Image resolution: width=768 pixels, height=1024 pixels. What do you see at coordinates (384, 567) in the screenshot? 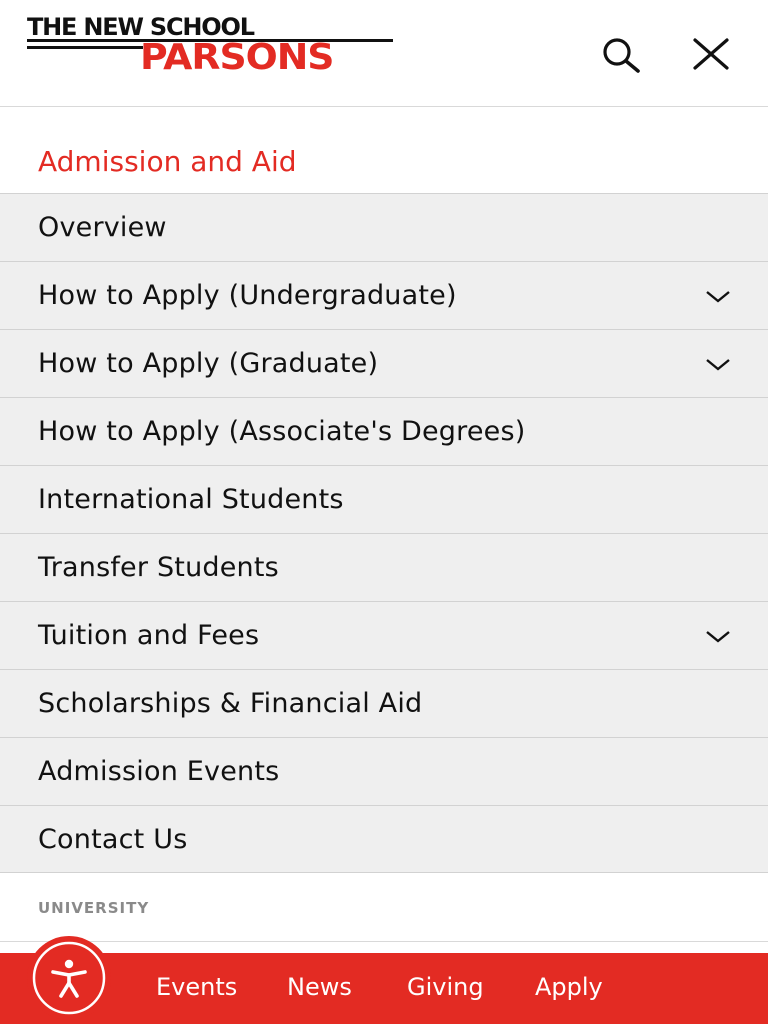
I see `menu-item-transfer-students: Transfer Students` at bounding box center [384, 567].